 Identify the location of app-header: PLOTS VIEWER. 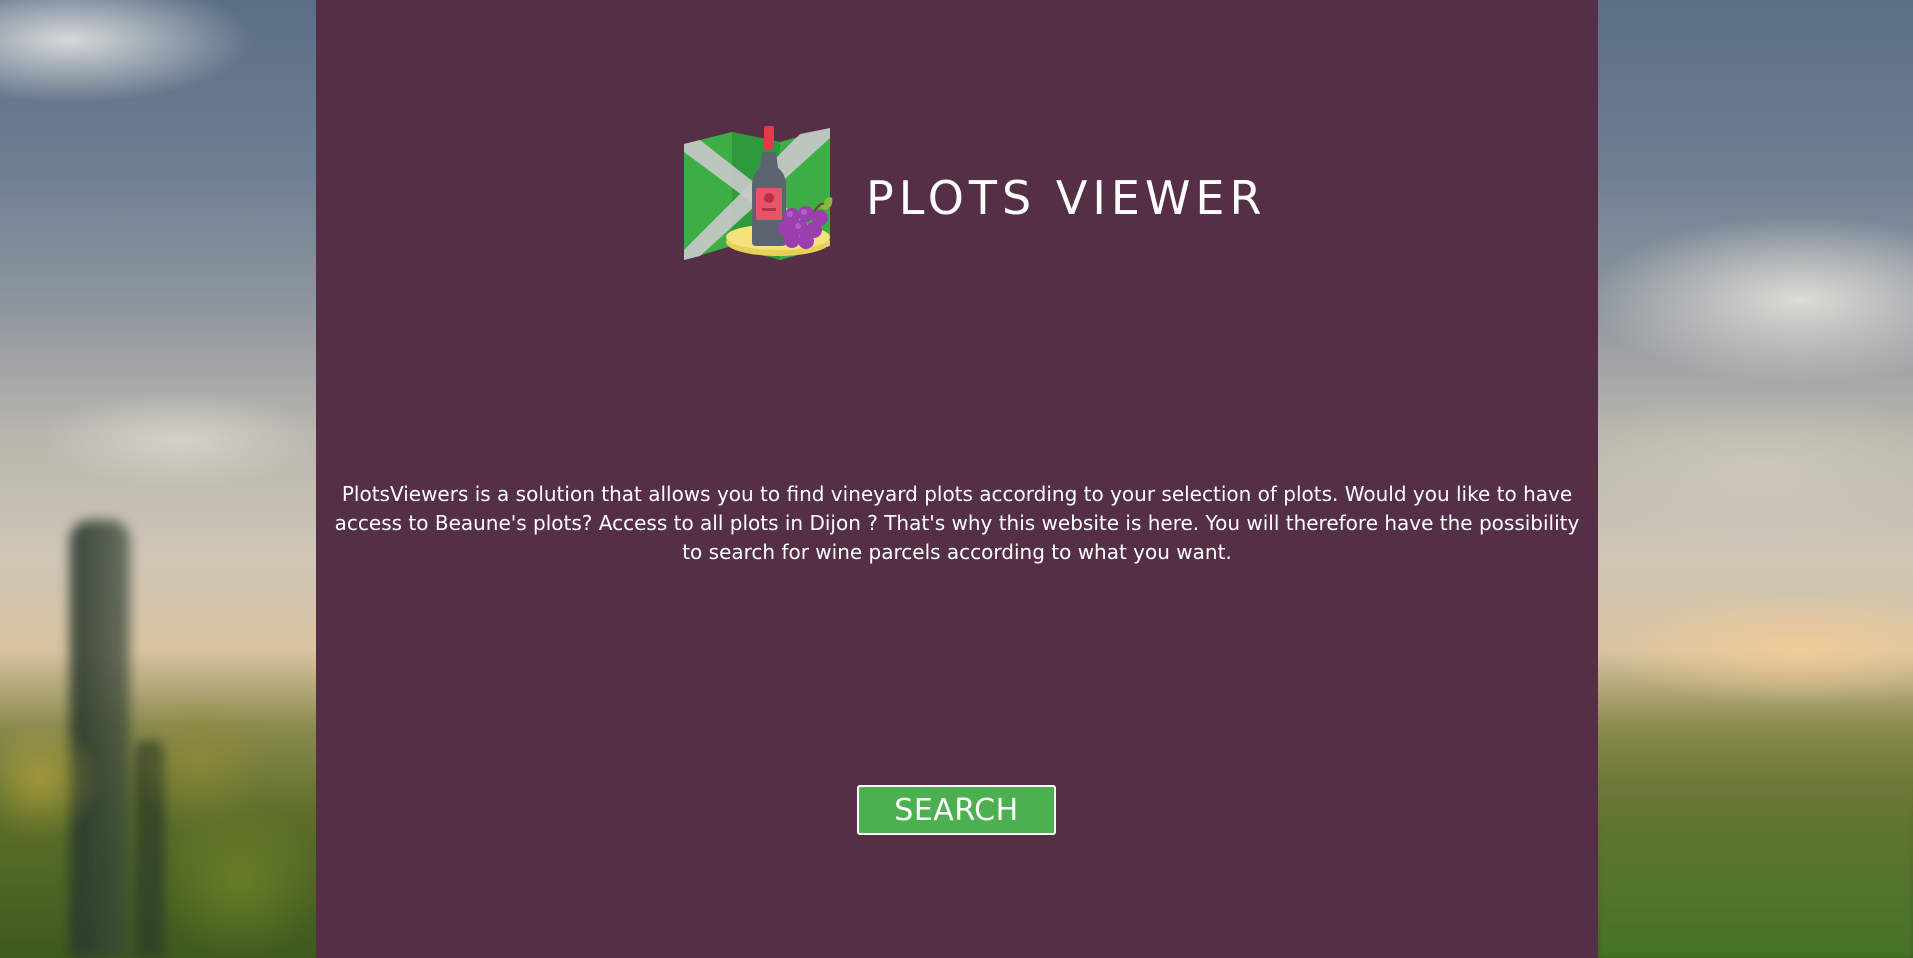
(973, 198).